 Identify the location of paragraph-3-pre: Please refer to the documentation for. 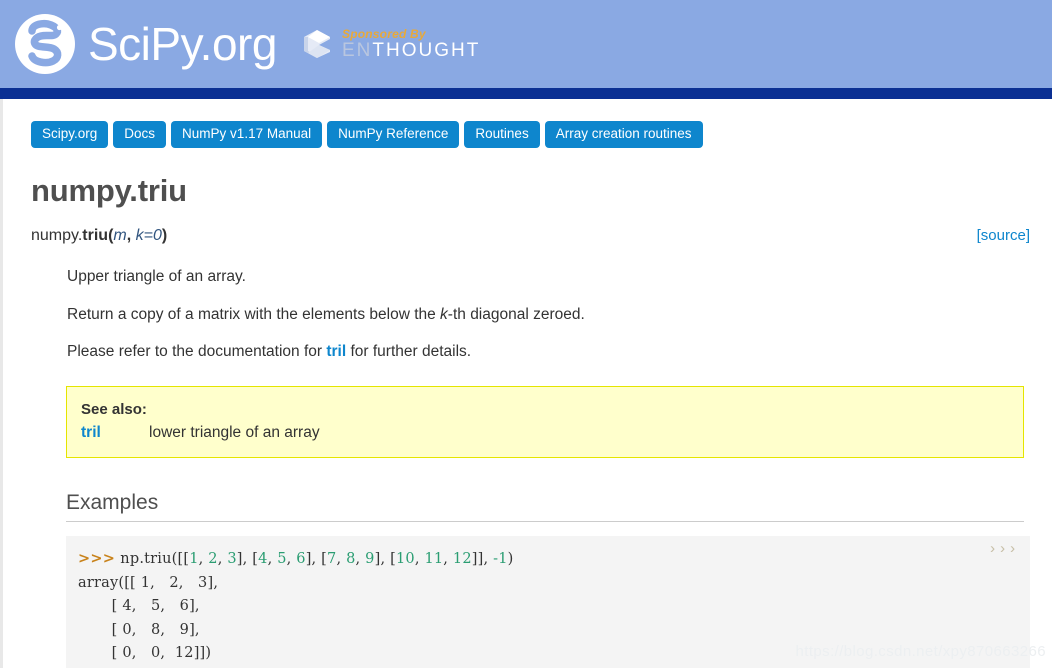
(197, 352).